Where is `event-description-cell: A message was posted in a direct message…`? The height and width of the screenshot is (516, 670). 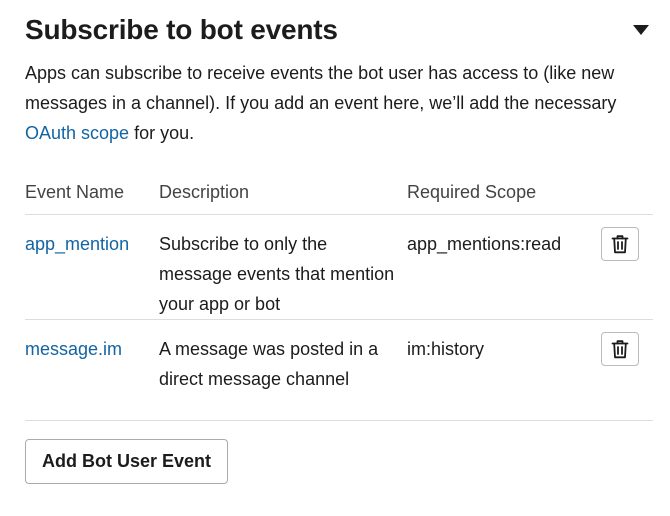
event-description-cell: A message was posted in a direct message… is located at coordinates (283, 370).